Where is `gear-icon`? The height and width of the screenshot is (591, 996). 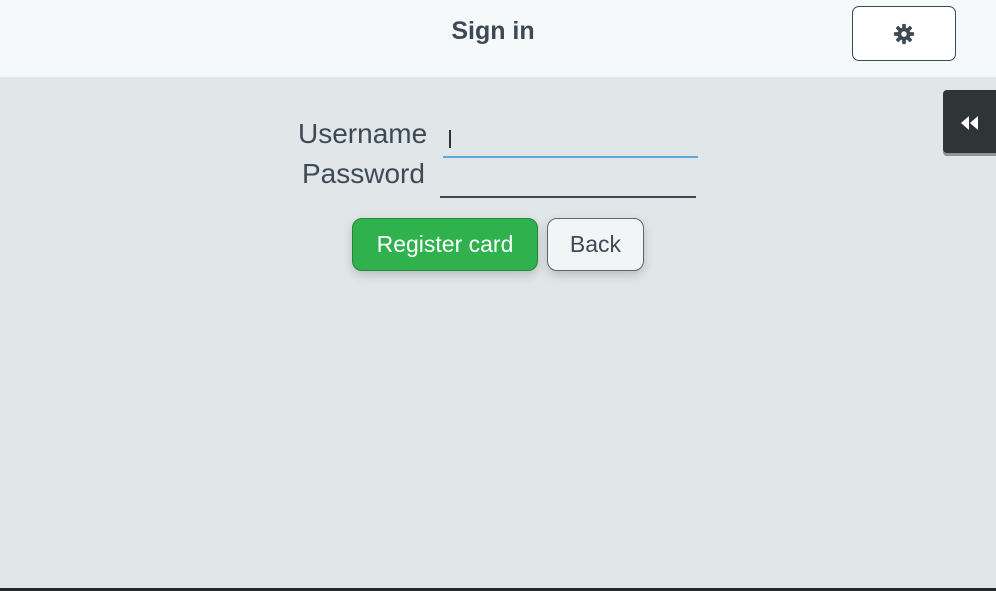
gear-icon is located at coordinates (904, 34).